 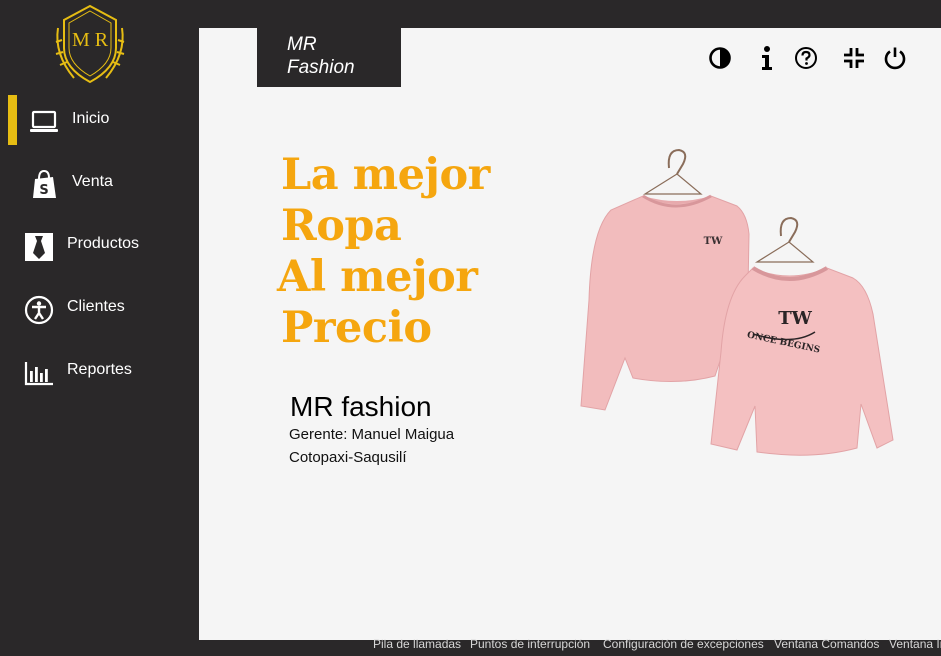 What do you see at coordinates (683, 644) in the screenshot?
I see `statusbar-item: Configuración de excepciones` at bounding box center [683, 644].